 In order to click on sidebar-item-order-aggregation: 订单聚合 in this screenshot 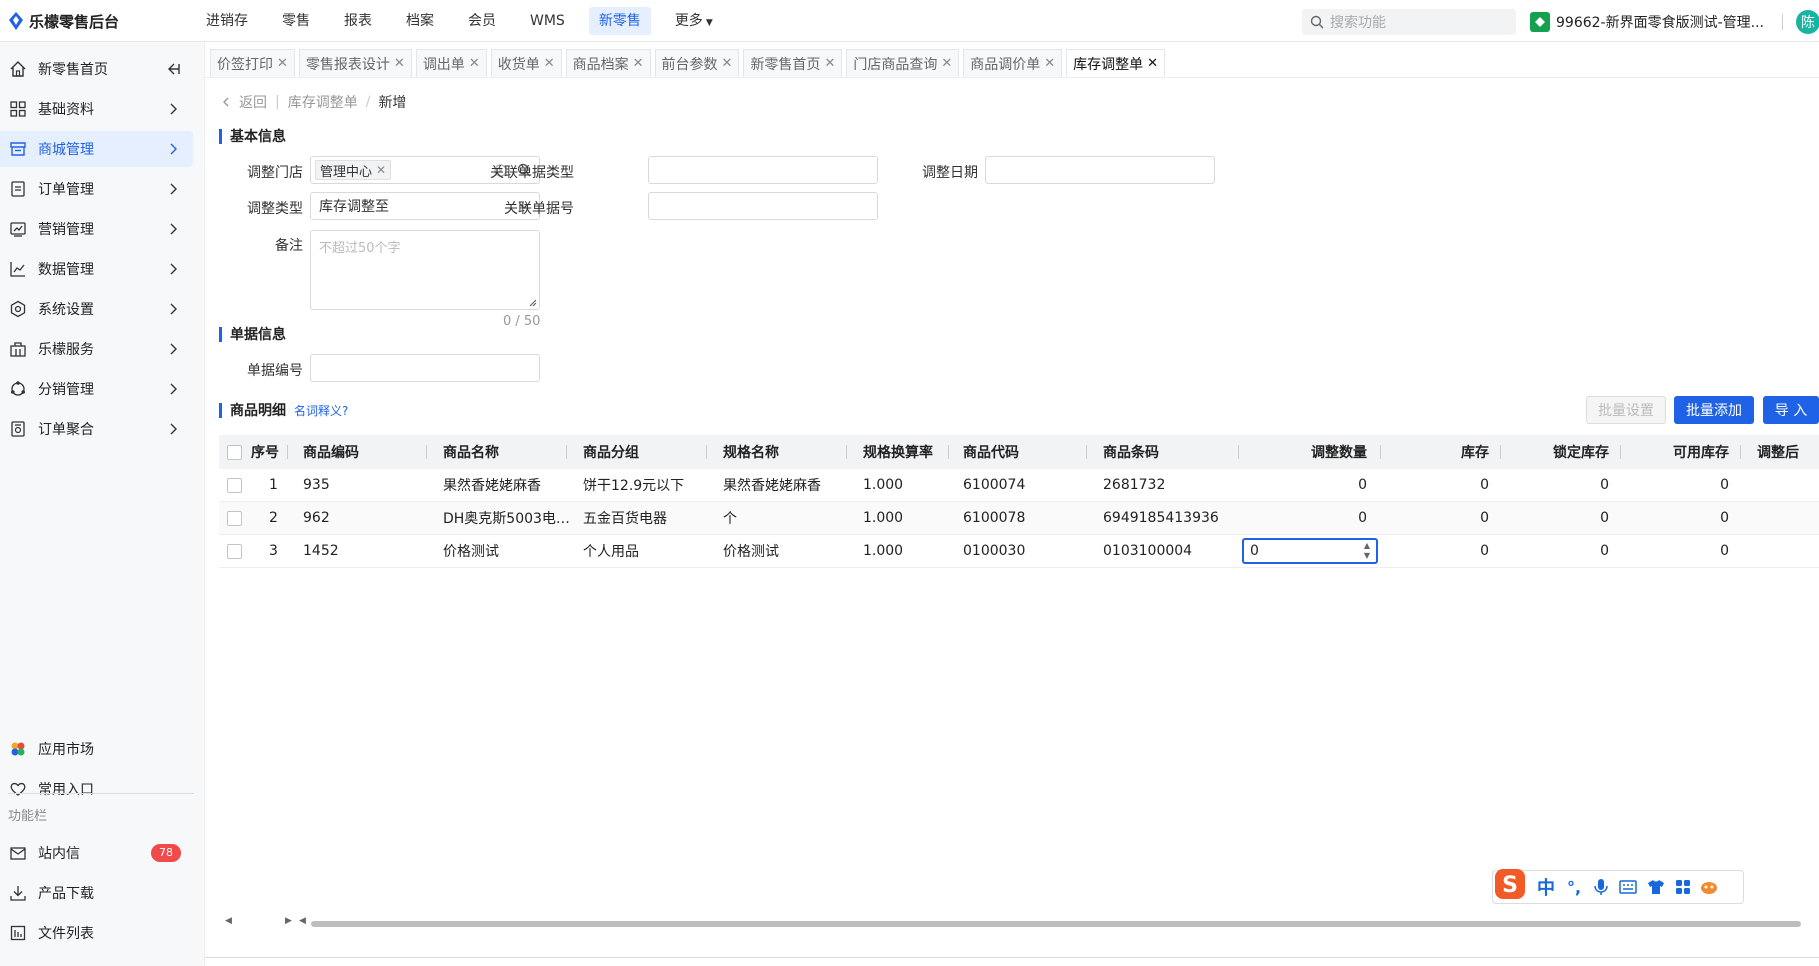, I will do `click(96, 429)`.